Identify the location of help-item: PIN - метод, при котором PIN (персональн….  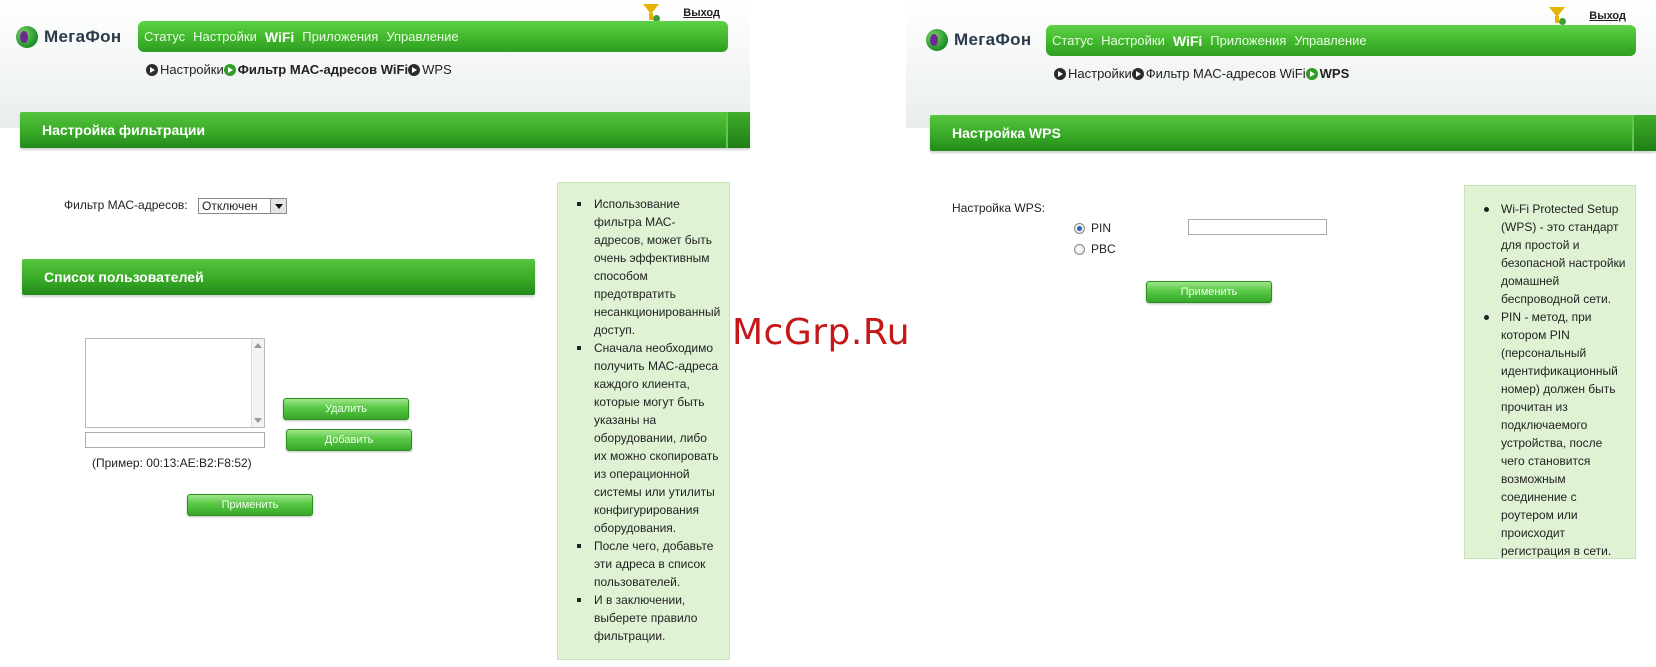
(1555, 434).